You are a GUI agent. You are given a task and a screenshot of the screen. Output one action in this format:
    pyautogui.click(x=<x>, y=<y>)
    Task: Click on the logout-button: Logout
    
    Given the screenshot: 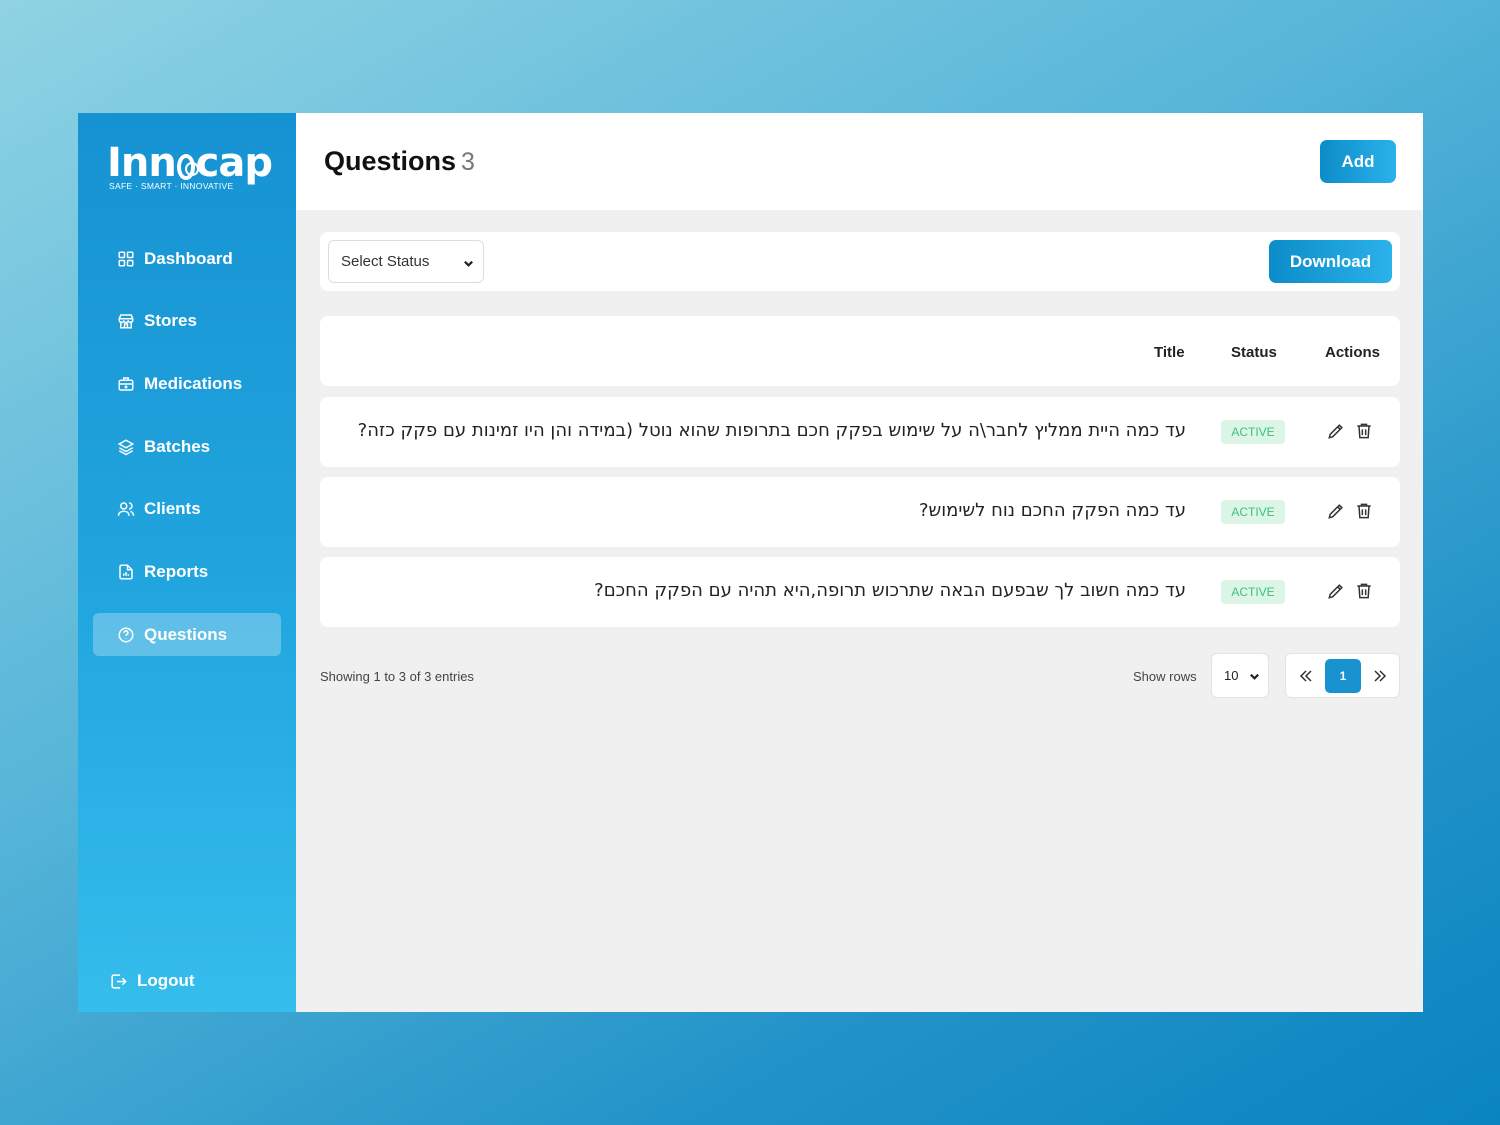 What is the action you would take?
    pyautogui.click(x=152, y=981)
    